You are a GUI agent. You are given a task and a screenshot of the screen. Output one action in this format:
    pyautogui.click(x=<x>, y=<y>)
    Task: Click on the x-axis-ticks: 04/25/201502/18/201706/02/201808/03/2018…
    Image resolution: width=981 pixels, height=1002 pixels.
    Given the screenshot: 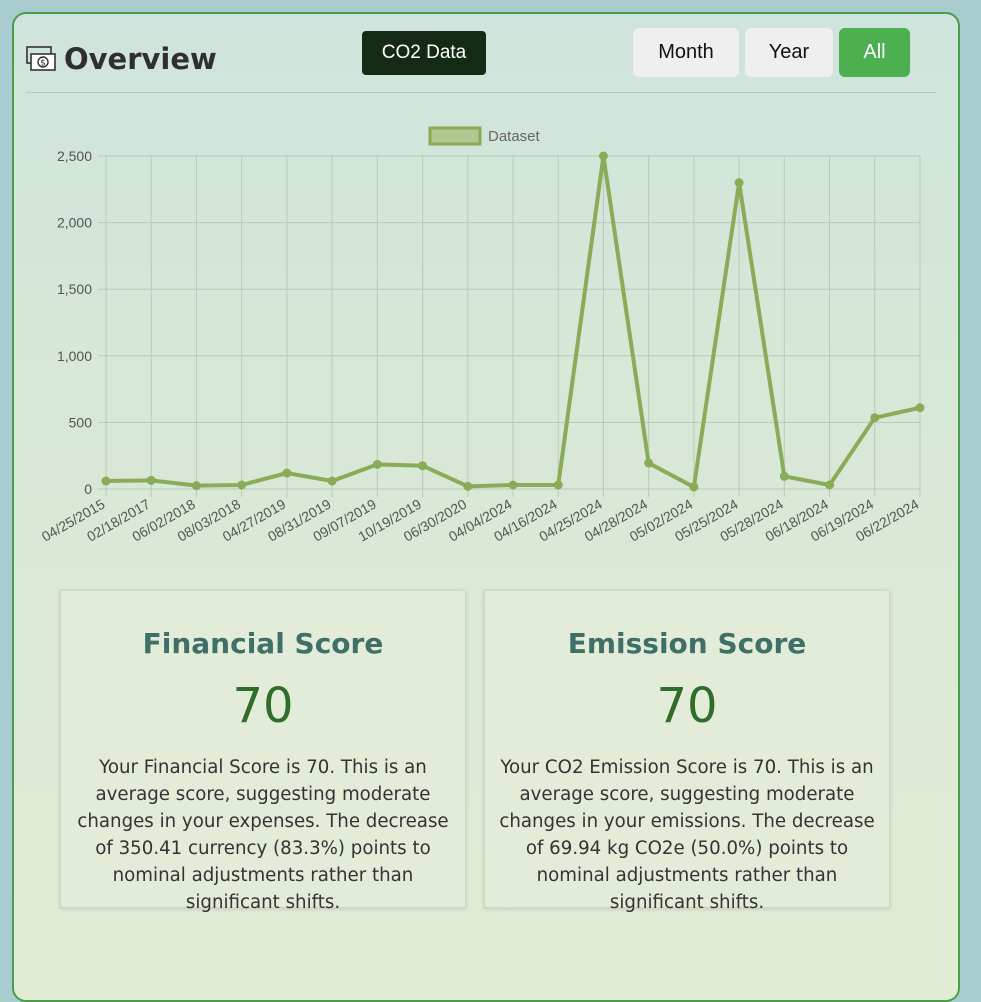 What is the action you would take?
    pyautogui.click(x=480, y=520)
    